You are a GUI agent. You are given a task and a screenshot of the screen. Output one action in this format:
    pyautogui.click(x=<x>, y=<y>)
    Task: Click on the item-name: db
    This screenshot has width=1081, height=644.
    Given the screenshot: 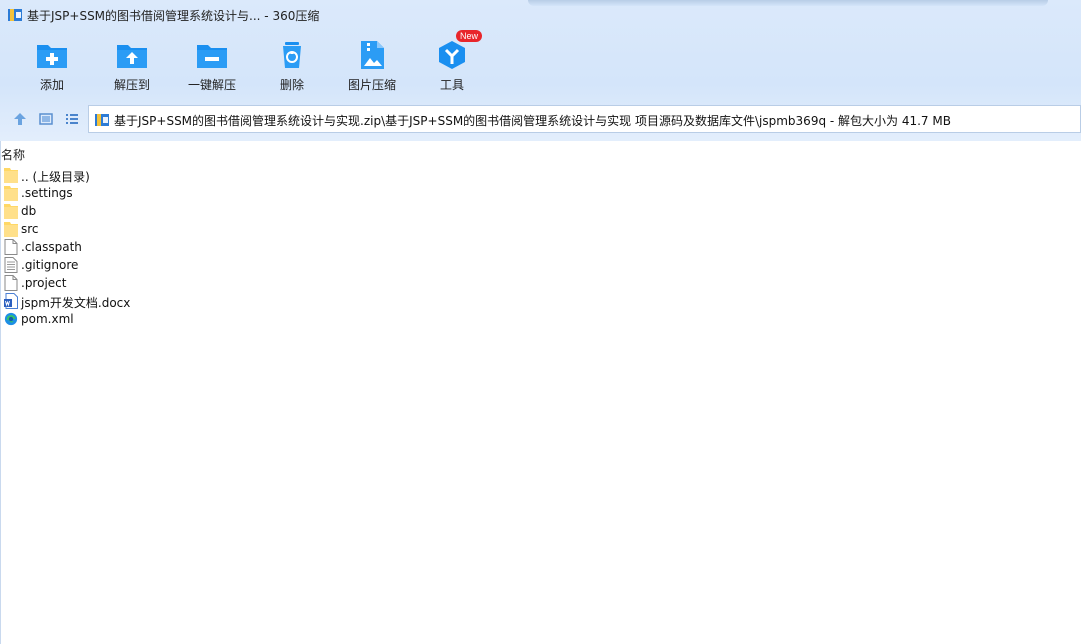 What is the action you would take?
    pyautogui.click(x=29, y=211)
    